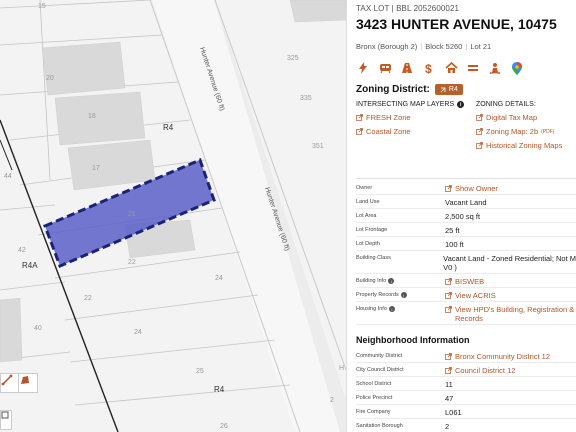 This screenshot has height=432, width=576. Describe the element at coordinates (219, 278) in the screenshot. I see `lot-number: 24` at that location.